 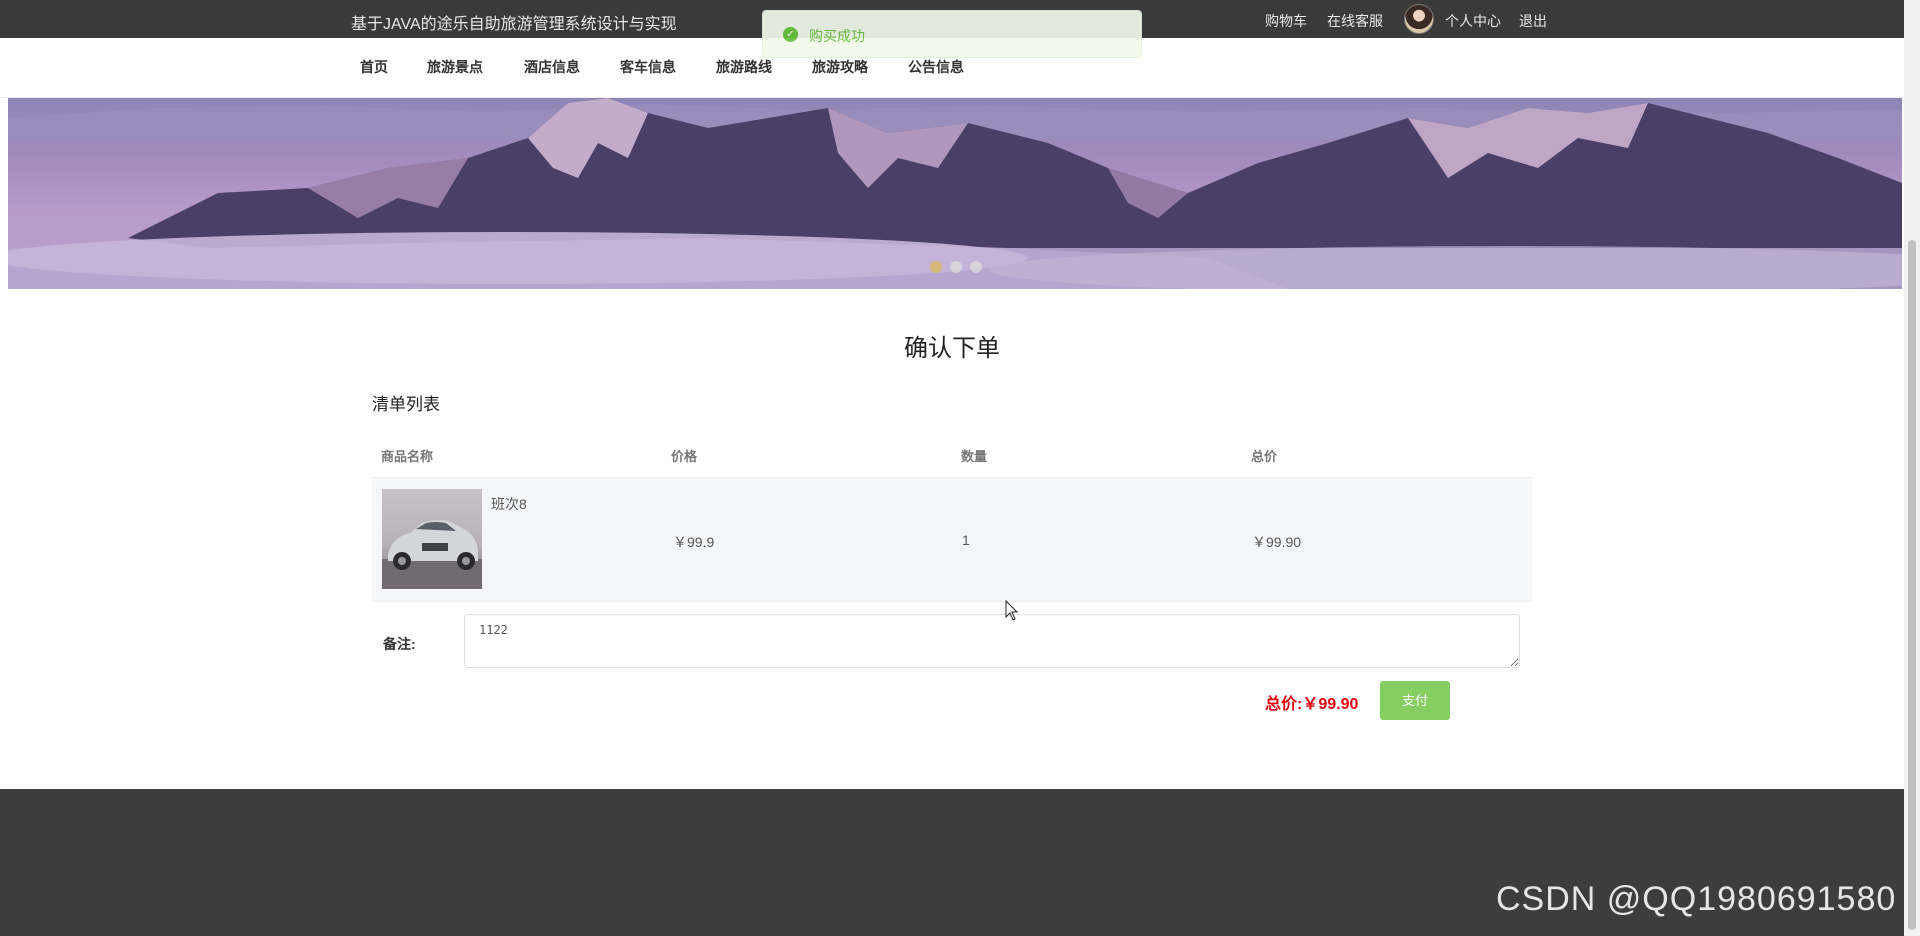 I want to click on nav-item-buses: 客车信息, so click(x=648, y=67).